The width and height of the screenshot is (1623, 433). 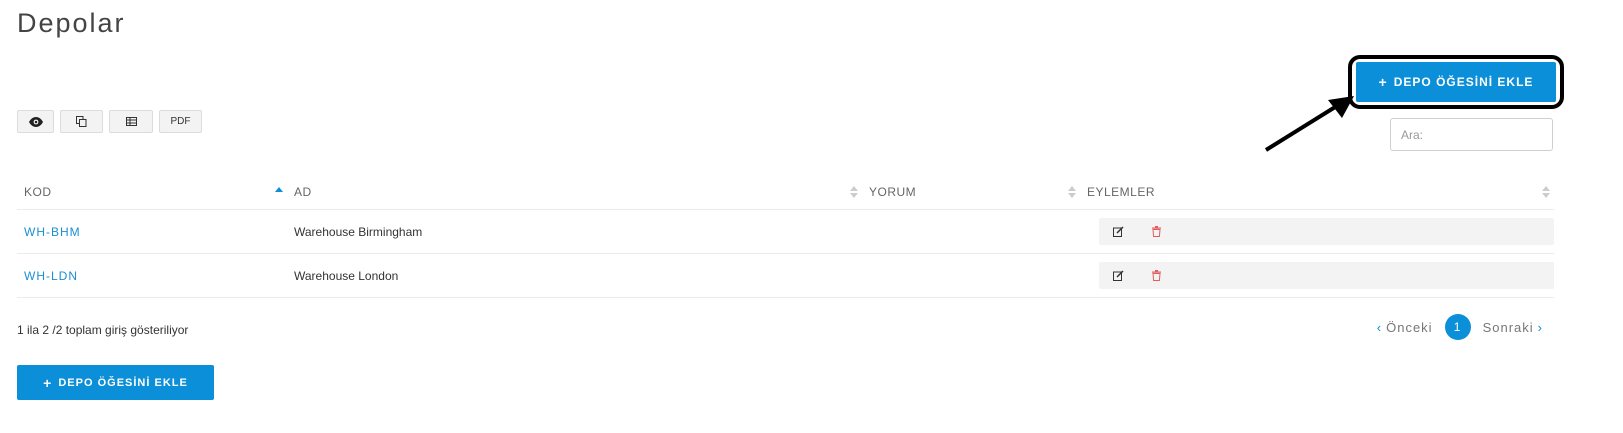 What do you see at coordinates (1309, 124) in the screenshot?
I see `annotation-arrow-icon` at bounding box center [1309, 124].